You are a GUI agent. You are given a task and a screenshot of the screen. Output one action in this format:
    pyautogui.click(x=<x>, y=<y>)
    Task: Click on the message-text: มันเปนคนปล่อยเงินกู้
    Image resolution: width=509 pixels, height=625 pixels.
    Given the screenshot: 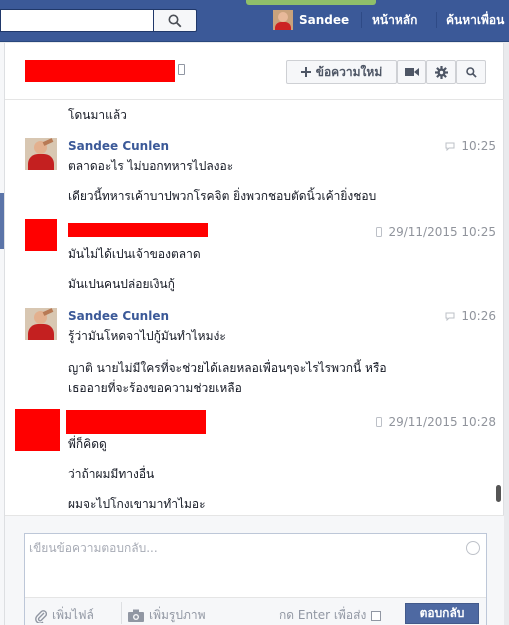 What is the action you would take?
    pyautogui.click(x=121, y=284)
    